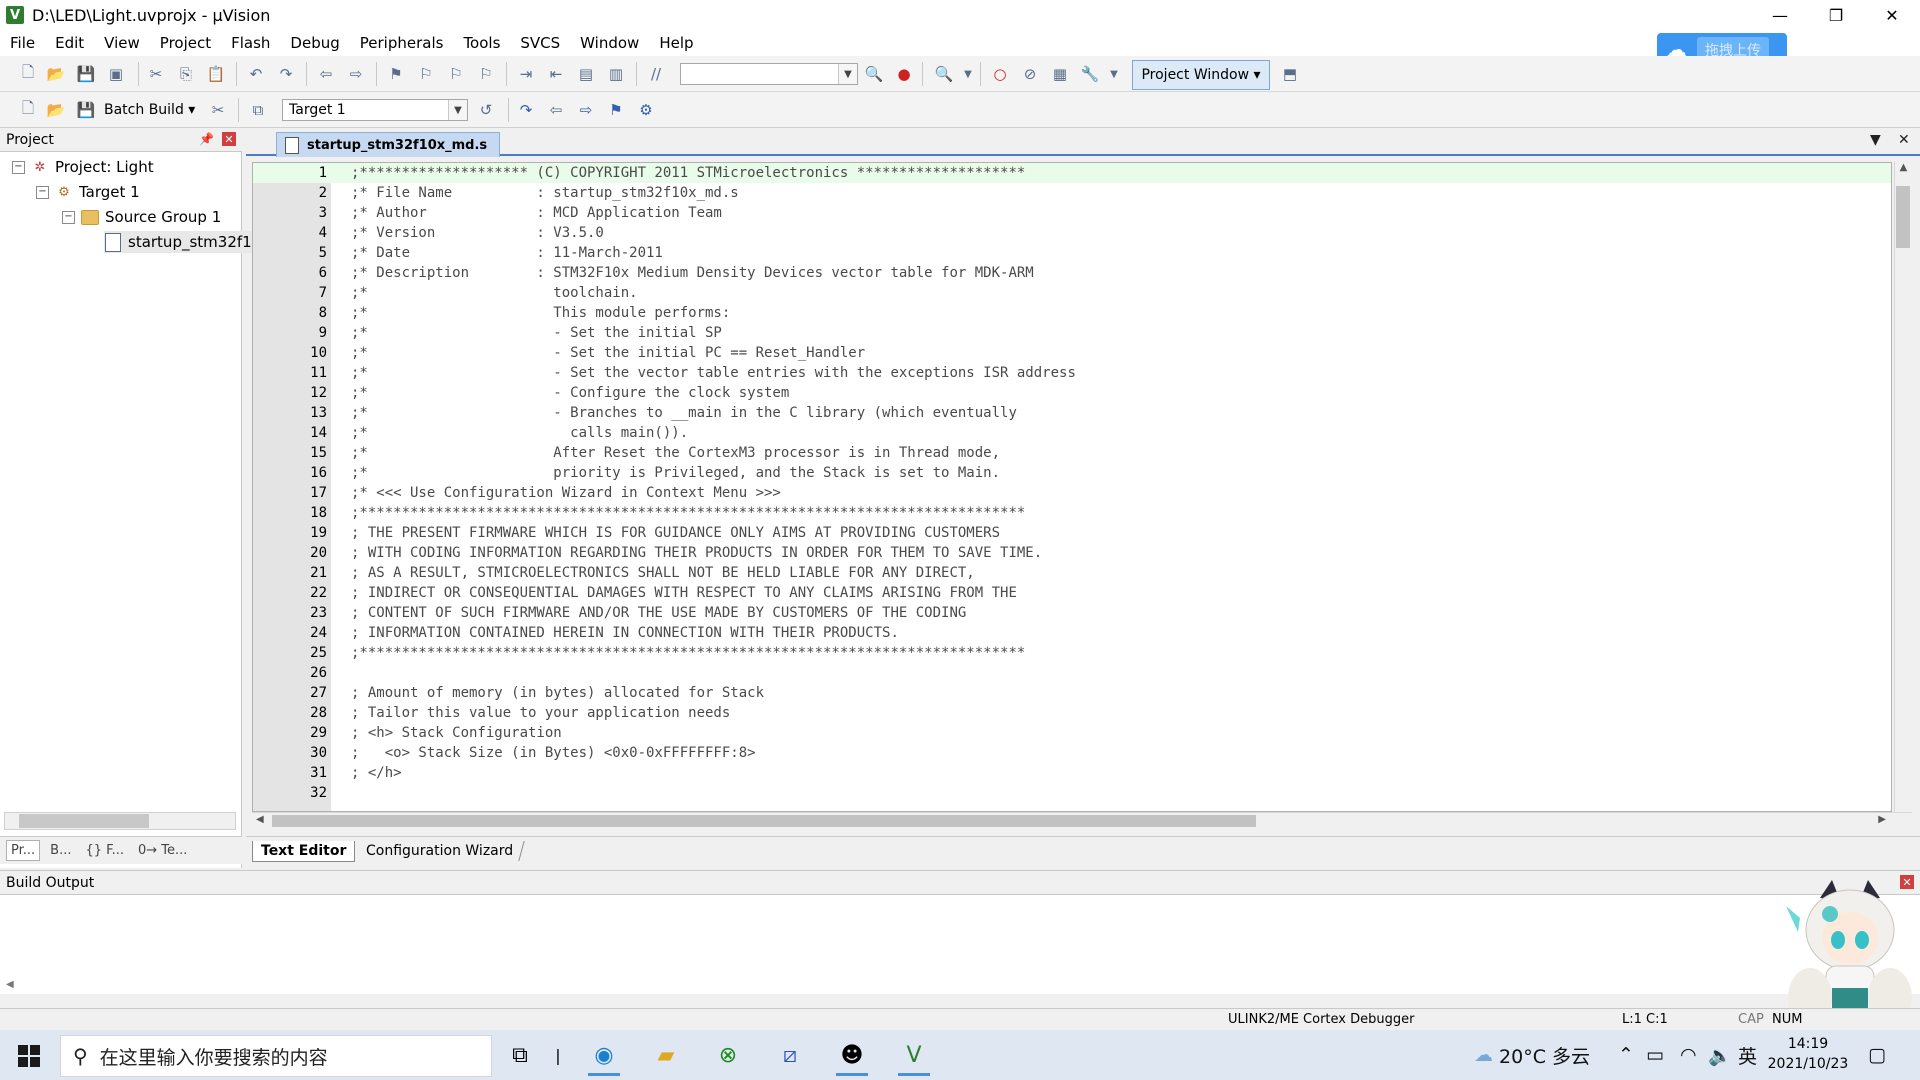 The height and width of the screenshot is (1080, 1920). What do you see at coordinates (314, 43) in the screenshot?
I see `menu-debug: Debug` at bounding box center [314, 43].